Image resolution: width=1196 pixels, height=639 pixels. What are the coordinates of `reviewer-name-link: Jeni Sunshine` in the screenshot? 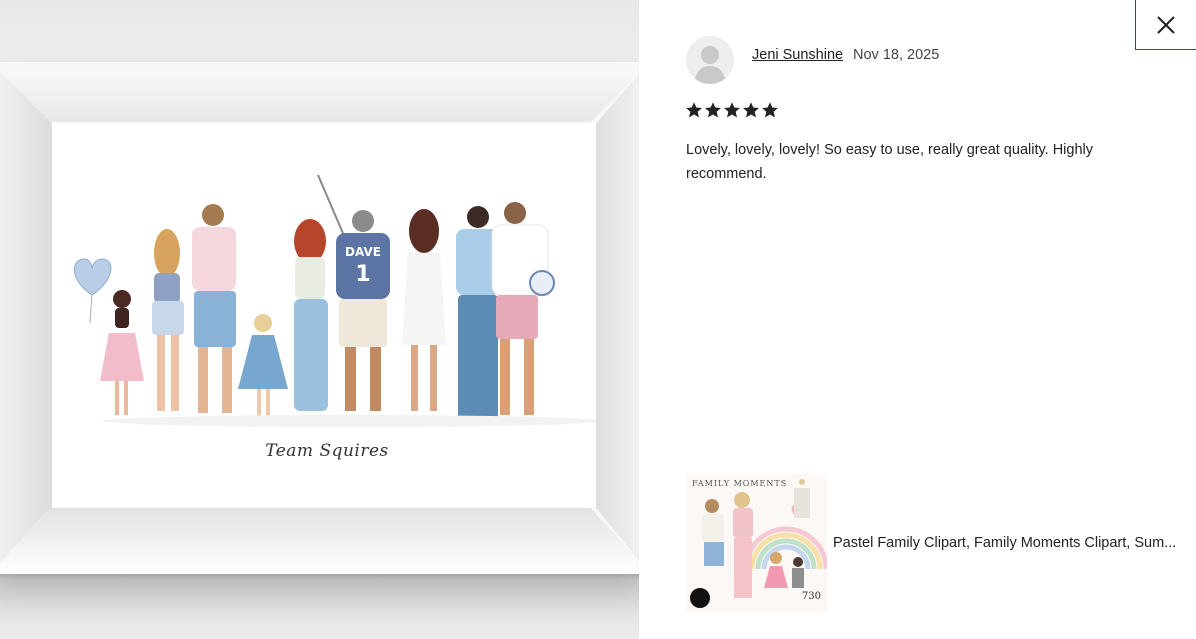 It's located at (797, 55).